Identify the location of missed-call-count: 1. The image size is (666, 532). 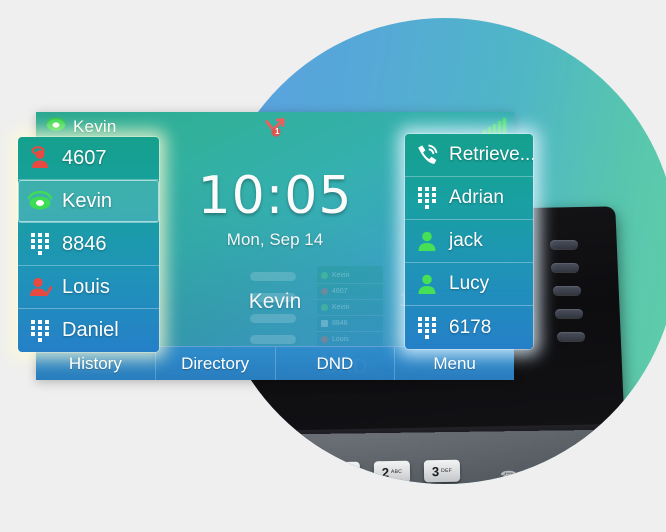
(277, 131).